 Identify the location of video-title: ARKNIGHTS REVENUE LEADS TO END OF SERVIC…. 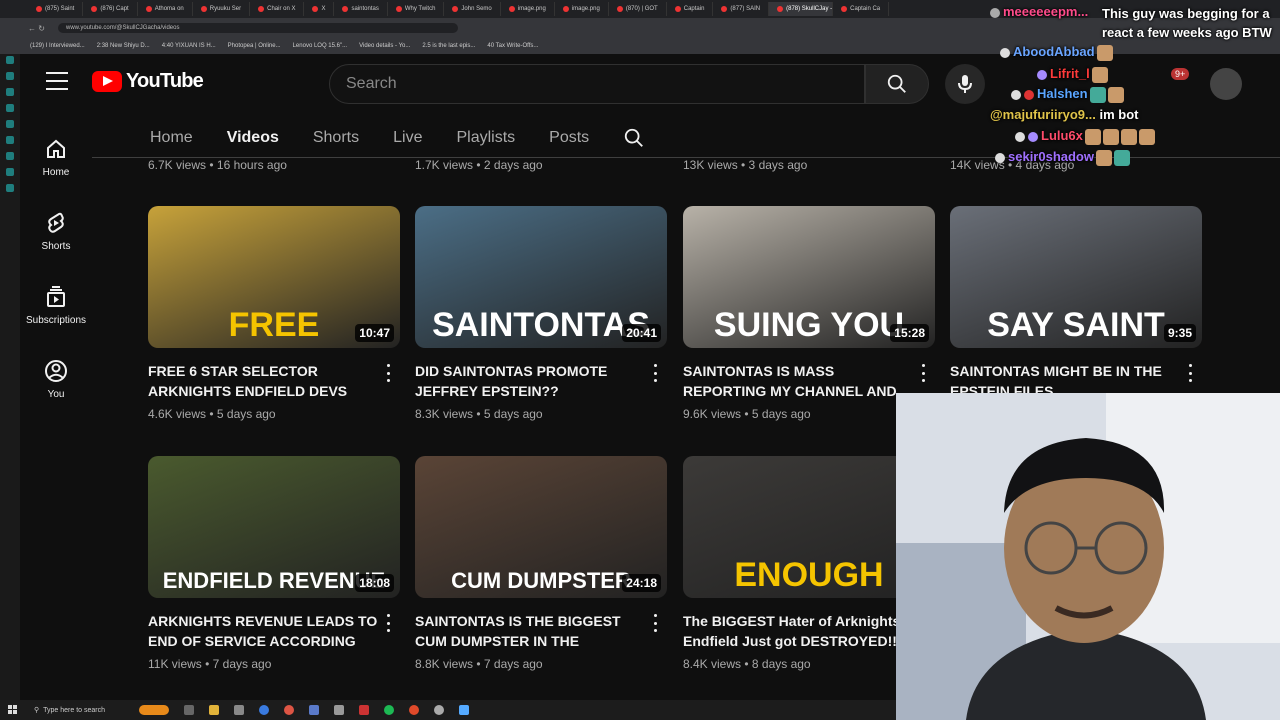
(263, 631).